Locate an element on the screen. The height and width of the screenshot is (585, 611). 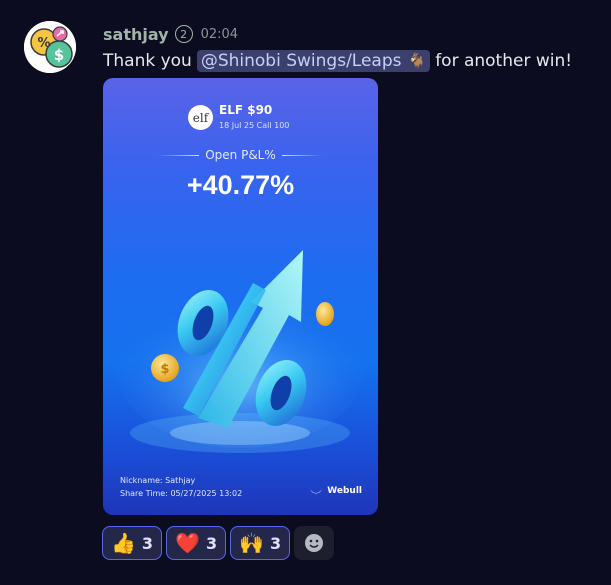
reaction-heart: ❤️ 3 is located at coordinates (196, 543).